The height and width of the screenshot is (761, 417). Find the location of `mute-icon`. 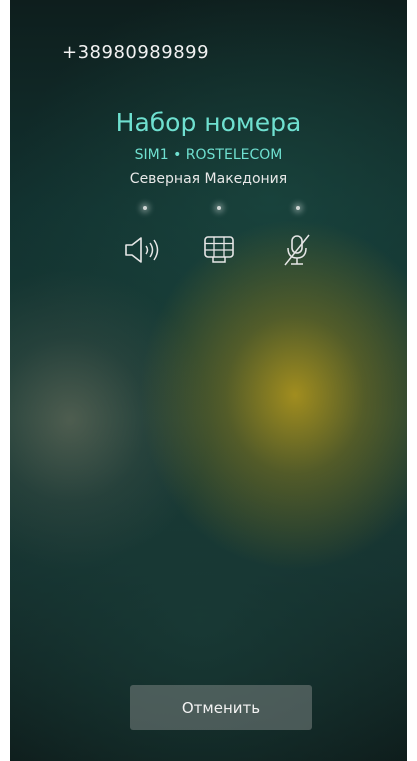

mute-icon is located at coordinates (297, 250).